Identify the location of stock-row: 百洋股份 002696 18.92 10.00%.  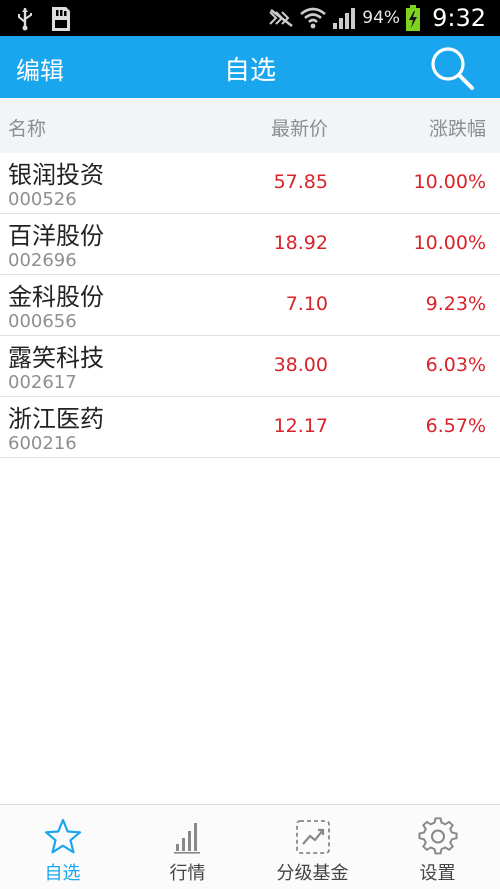
(250, 244).